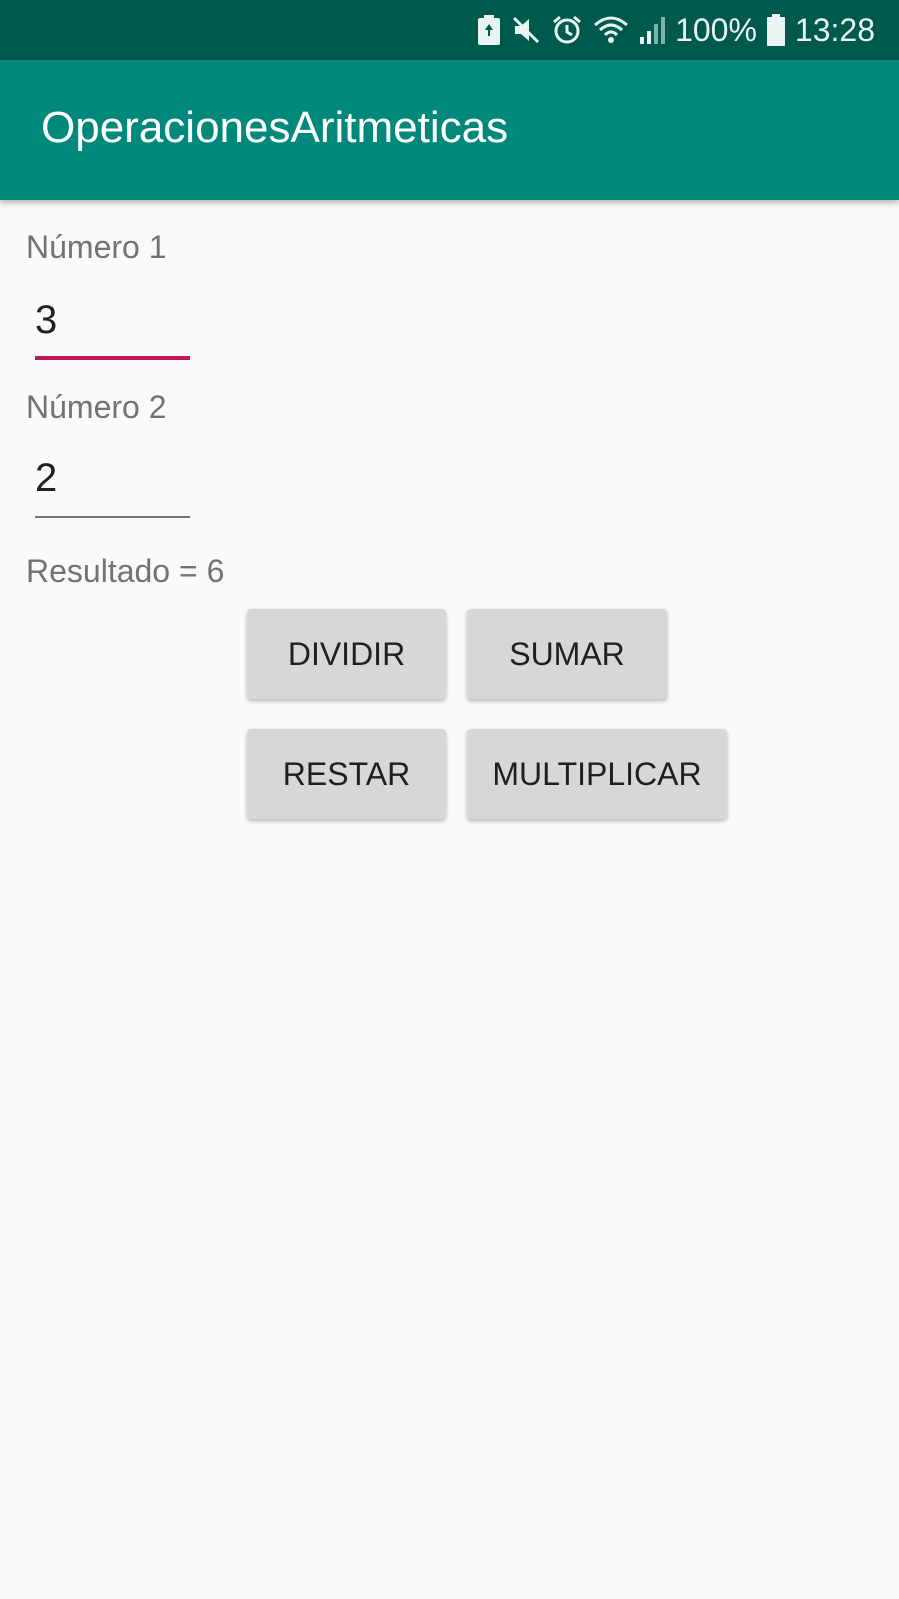  Describe the element at coordinates (346, 774) in the screenshot. I see `restar-button: RESTAR` at that location.